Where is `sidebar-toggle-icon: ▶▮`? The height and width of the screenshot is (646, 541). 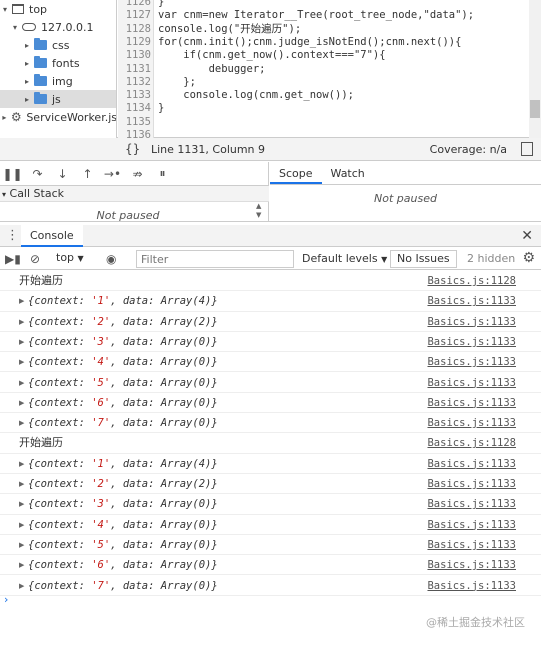 sidebar-toggle-icon: ▶▮ is located at coordinates (13, 259).